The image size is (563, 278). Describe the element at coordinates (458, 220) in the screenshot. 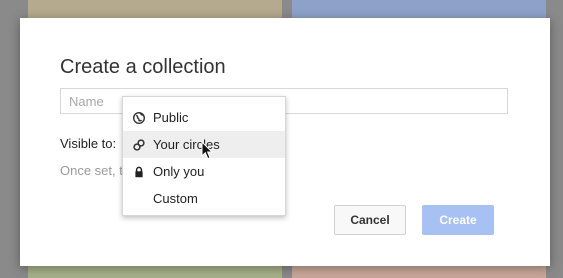

I see `create-button: Create` at that location.